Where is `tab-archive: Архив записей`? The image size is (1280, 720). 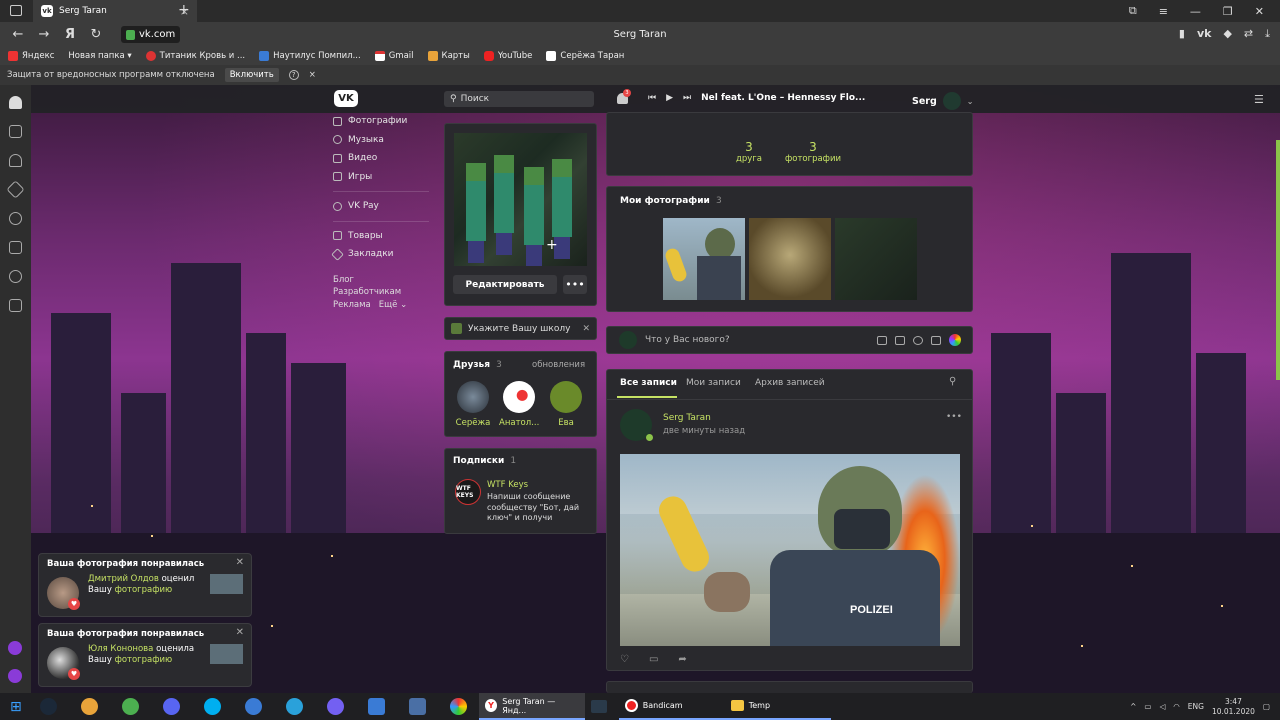 tab-archive: Архив записей is located at coordinates (790, 383).